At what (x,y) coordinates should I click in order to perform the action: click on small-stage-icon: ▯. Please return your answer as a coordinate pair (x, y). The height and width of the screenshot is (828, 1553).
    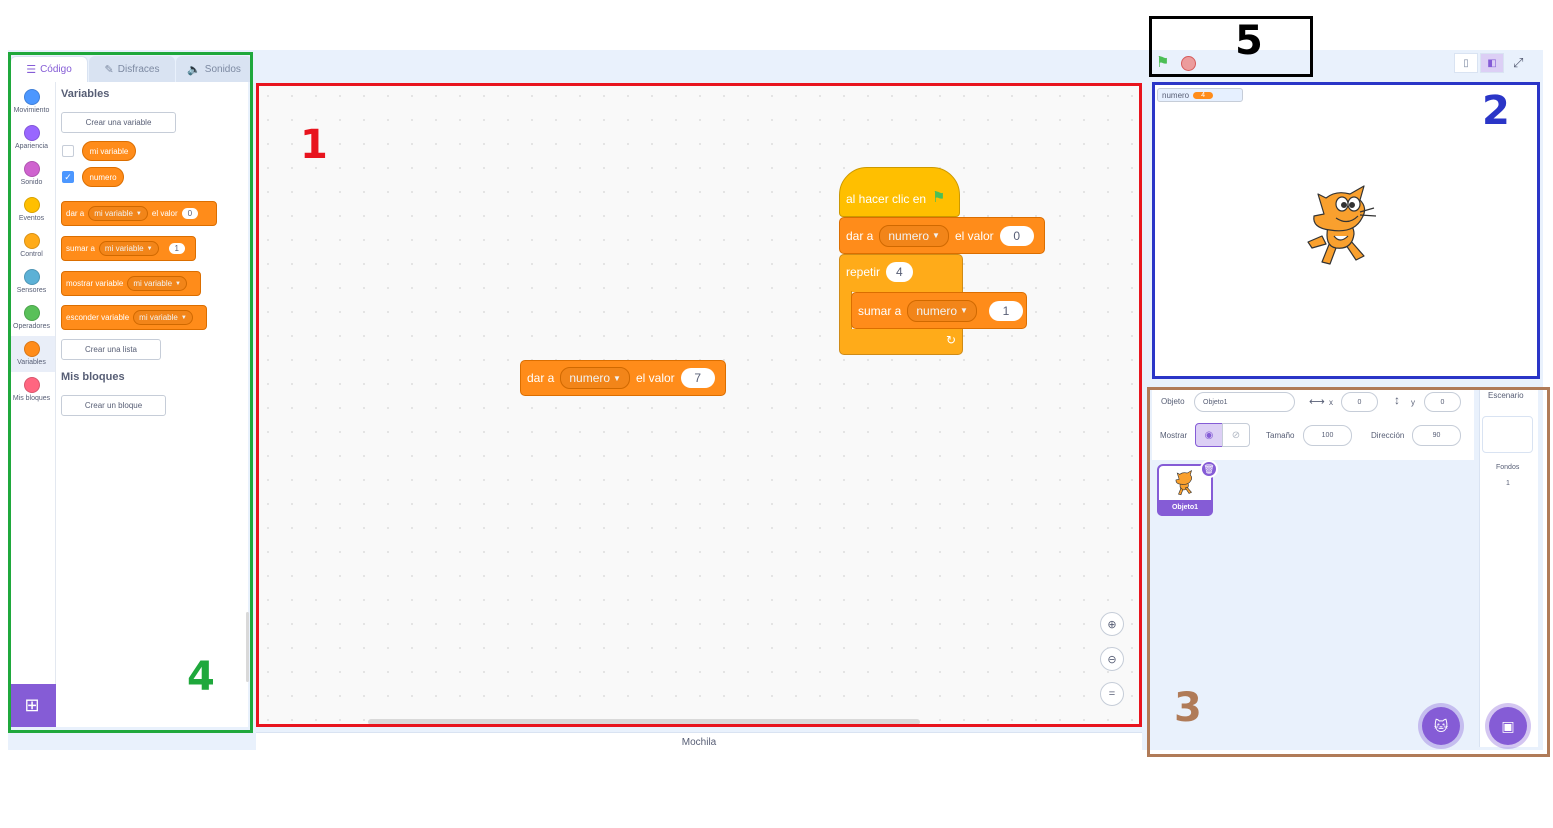
    Looking at the image, I should click on (1466, 63).